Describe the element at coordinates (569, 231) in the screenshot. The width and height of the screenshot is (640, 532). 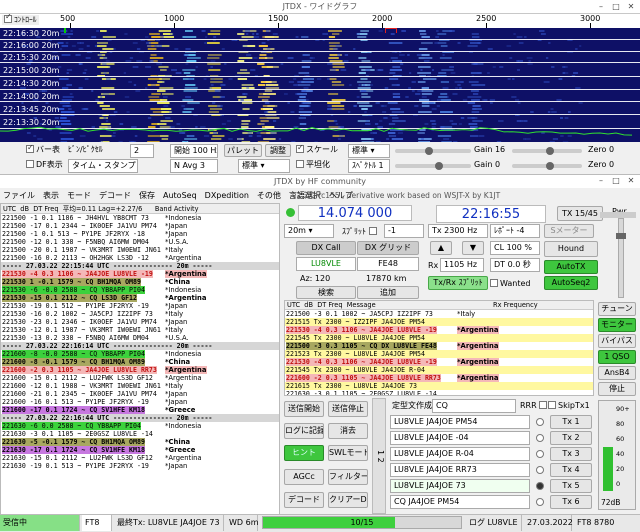
I see `smeter-button: Sメーター` at that location.